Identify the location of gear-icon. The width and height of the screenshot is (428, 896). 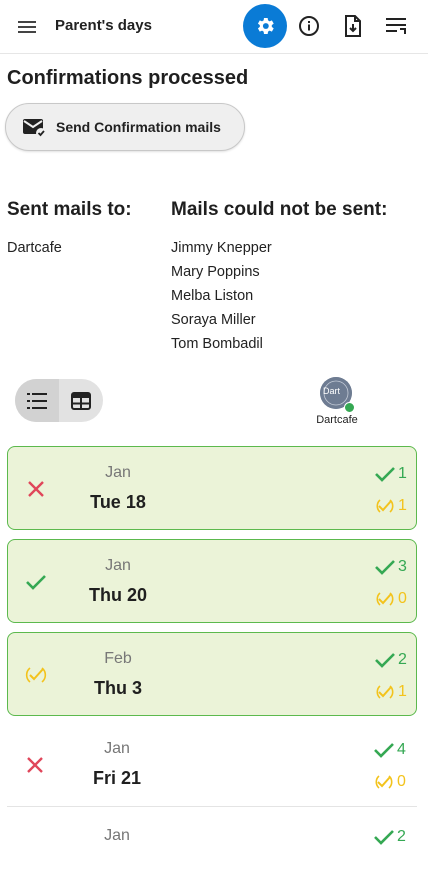
(265, 26).